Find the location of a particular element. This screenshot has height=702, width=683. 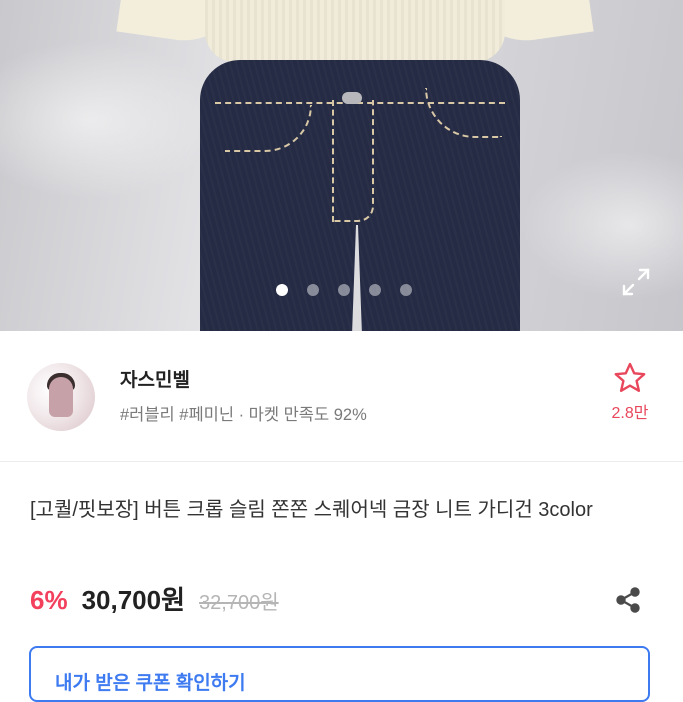

star-outline-icon is located at coordinates (630, 377).